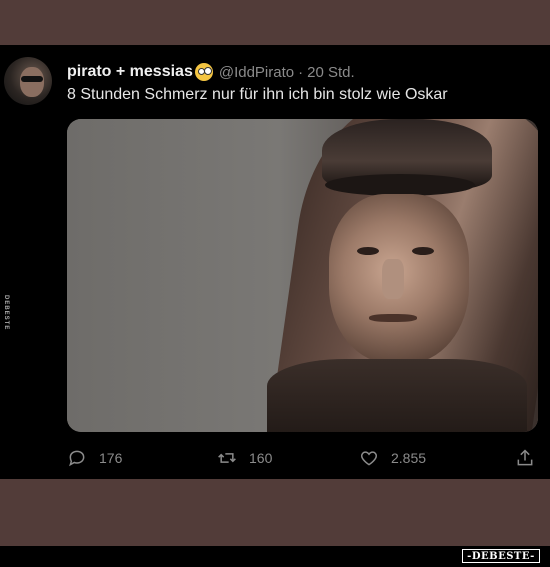 The image size is (550, 567). Describe the element at coordinates (368, 251) in the screenshot. I see `media-eye-left` at that location.